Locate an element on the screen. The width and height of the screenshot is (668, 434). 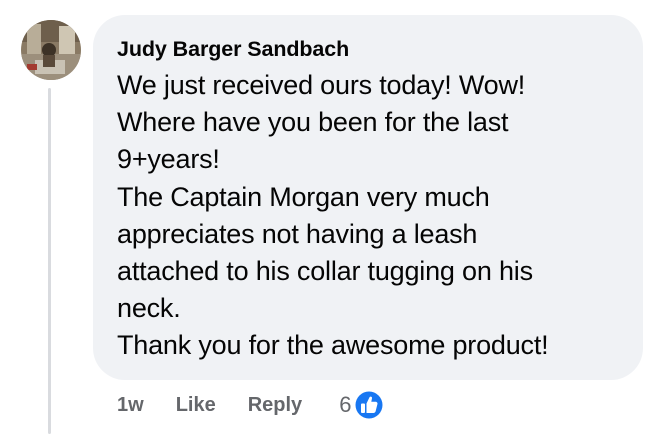
reply-button: Reply is located at coordinates (275, 405).